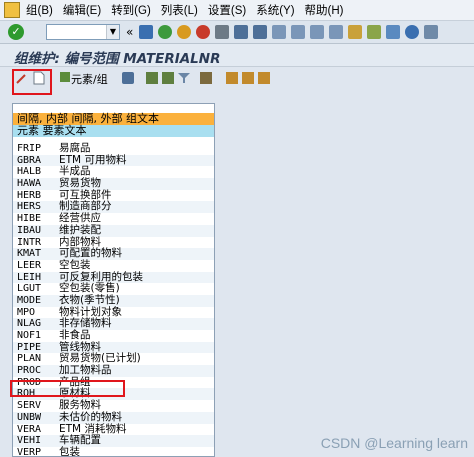  I want to click on command-field: ▼, so click(83, 32).